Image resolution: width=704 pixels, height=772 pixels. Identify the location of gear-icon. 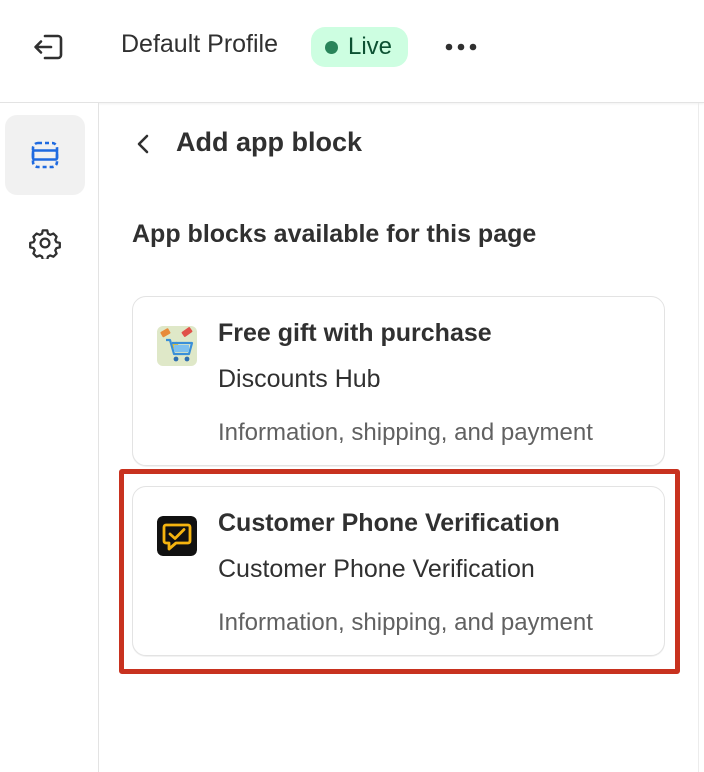
(45, 244).